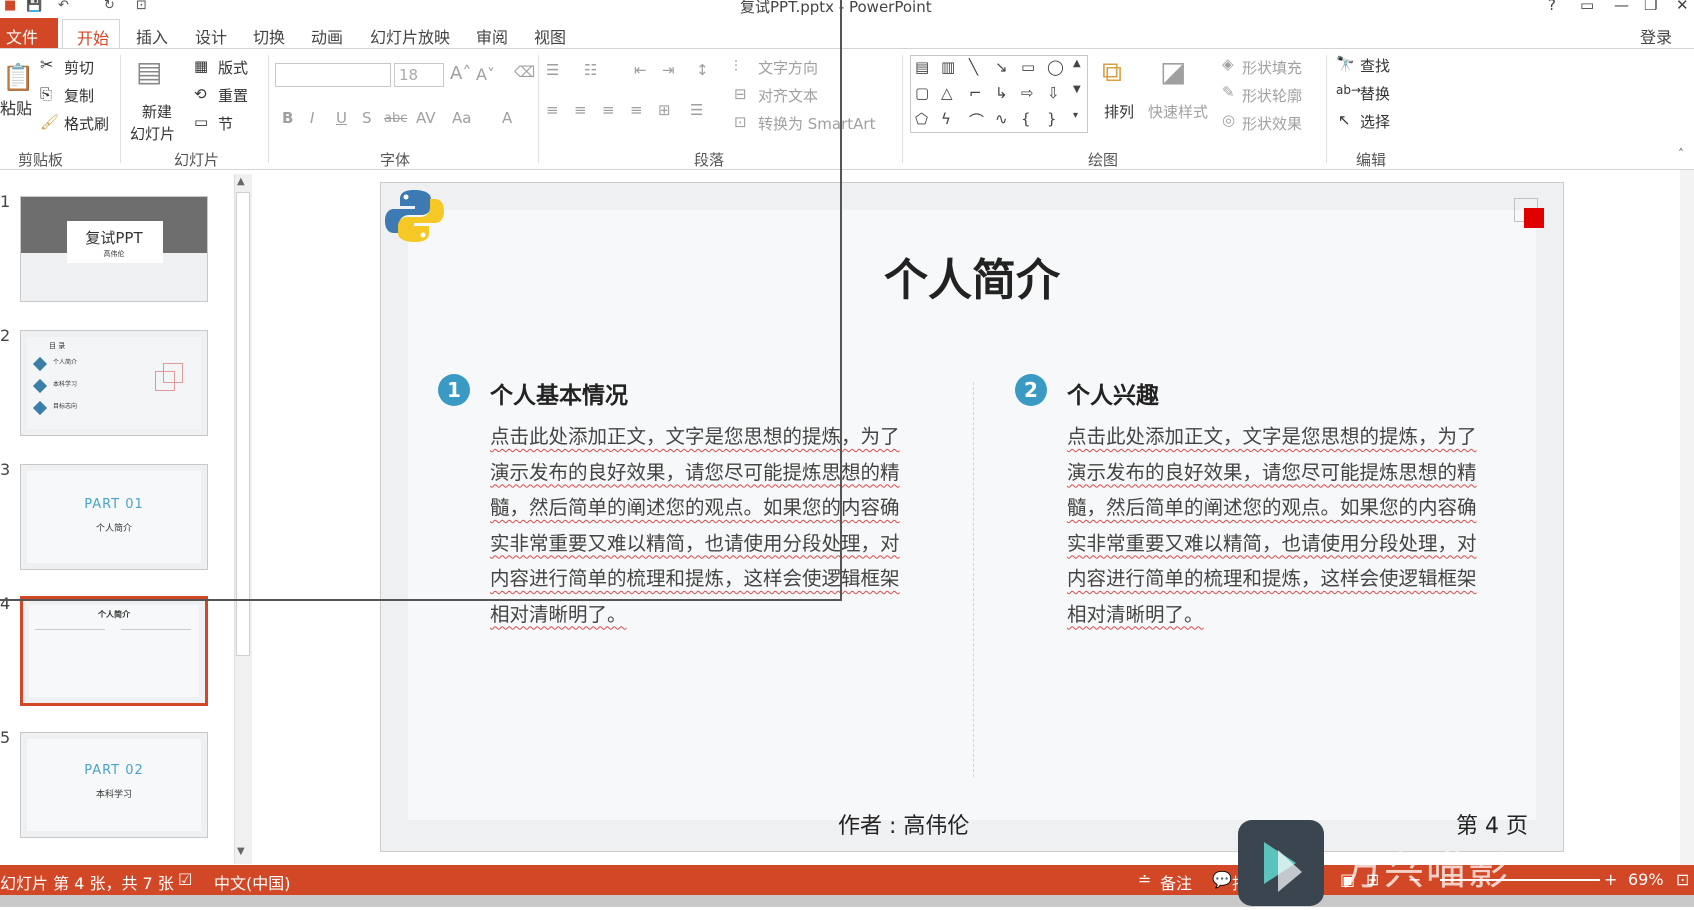 Image resolution: width=1694 pixels, height=910 pixels. I want to click on freeform-shape-icon: ⬠, so click(921, 119).